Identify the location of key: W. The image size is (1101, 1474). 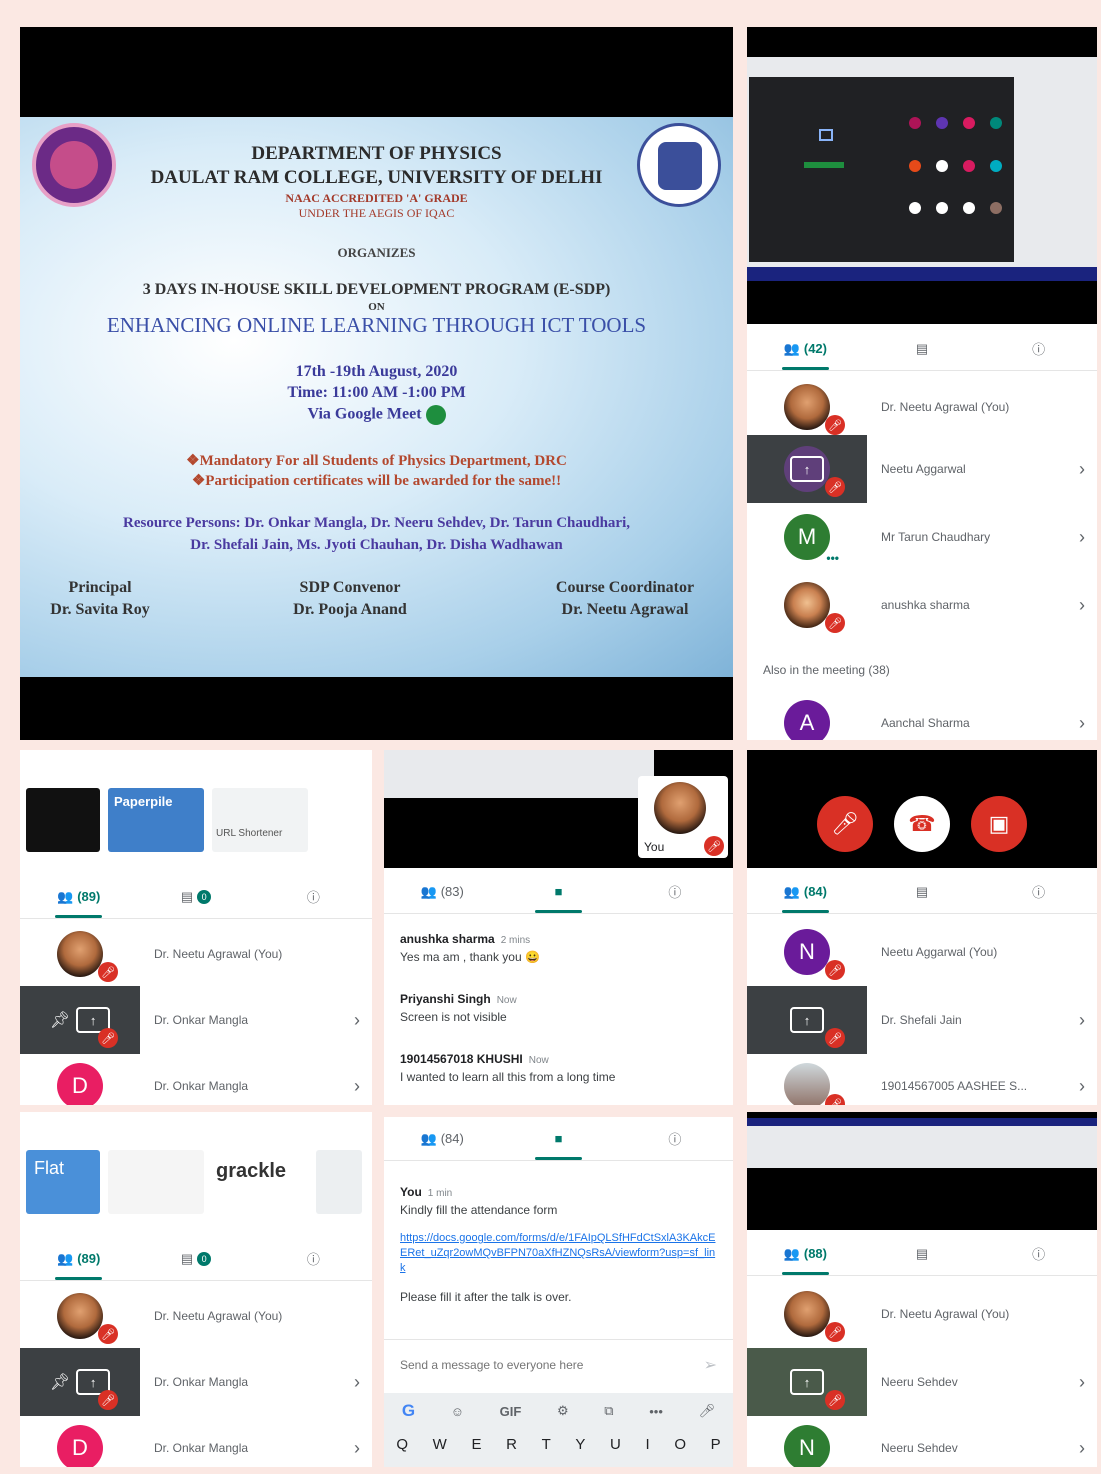
(440, 1444).